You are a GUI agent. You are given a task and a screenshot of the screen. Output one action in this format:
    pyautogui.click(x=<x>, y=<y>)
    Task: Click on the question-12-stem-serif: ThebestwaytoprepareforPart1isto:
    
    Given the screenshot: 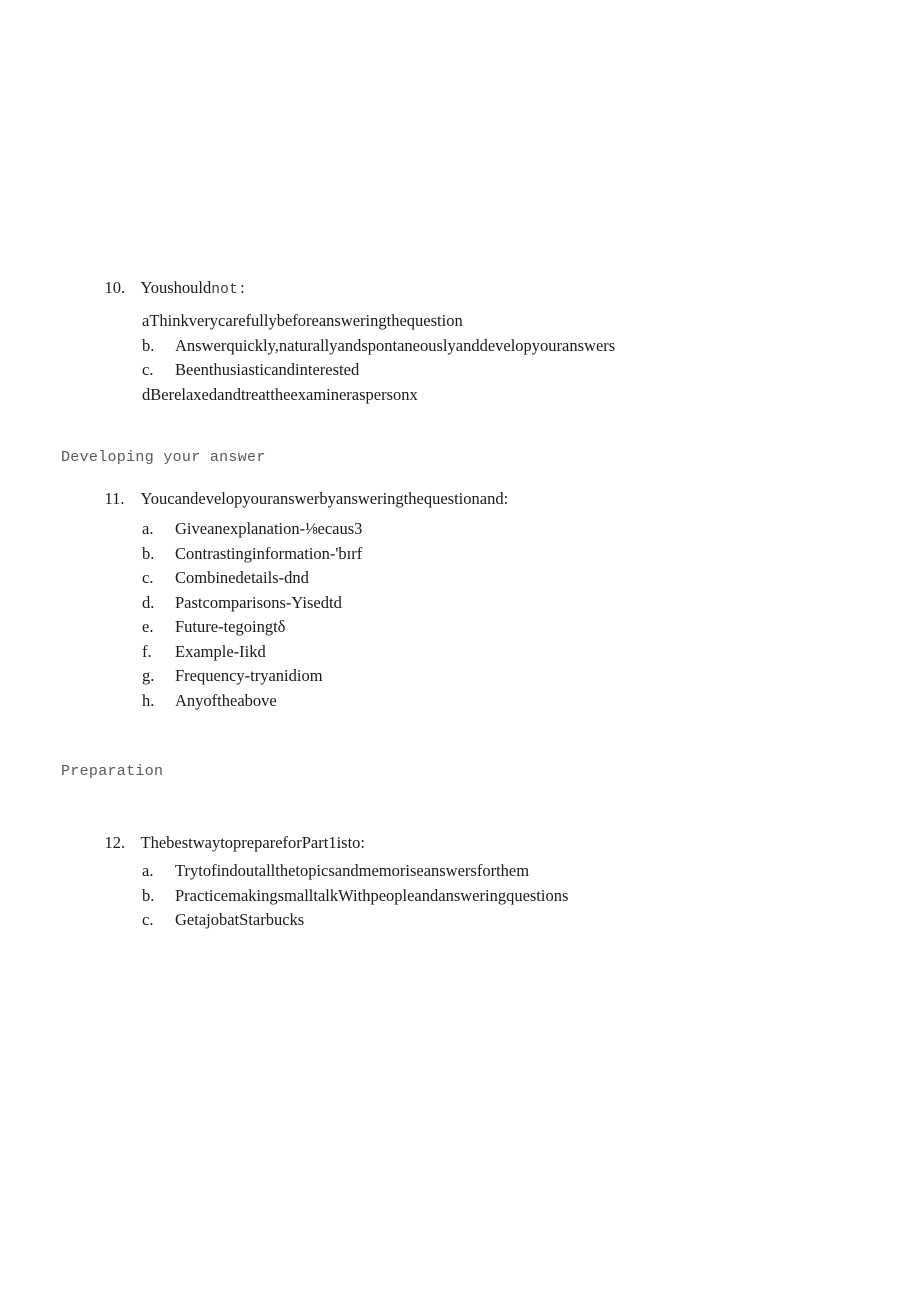 What is the action you would take?
    pyautogui.click(x=253, y=842)
    